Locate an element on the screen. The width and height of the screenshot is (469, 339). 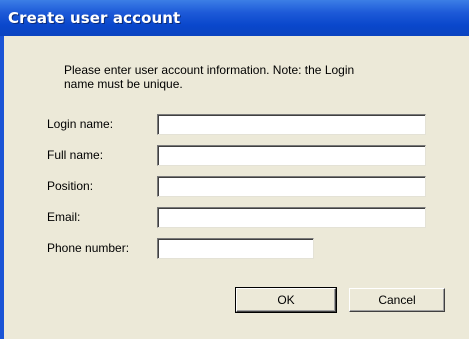
cancel-button: Cancel is located at coordinates (397, 300).